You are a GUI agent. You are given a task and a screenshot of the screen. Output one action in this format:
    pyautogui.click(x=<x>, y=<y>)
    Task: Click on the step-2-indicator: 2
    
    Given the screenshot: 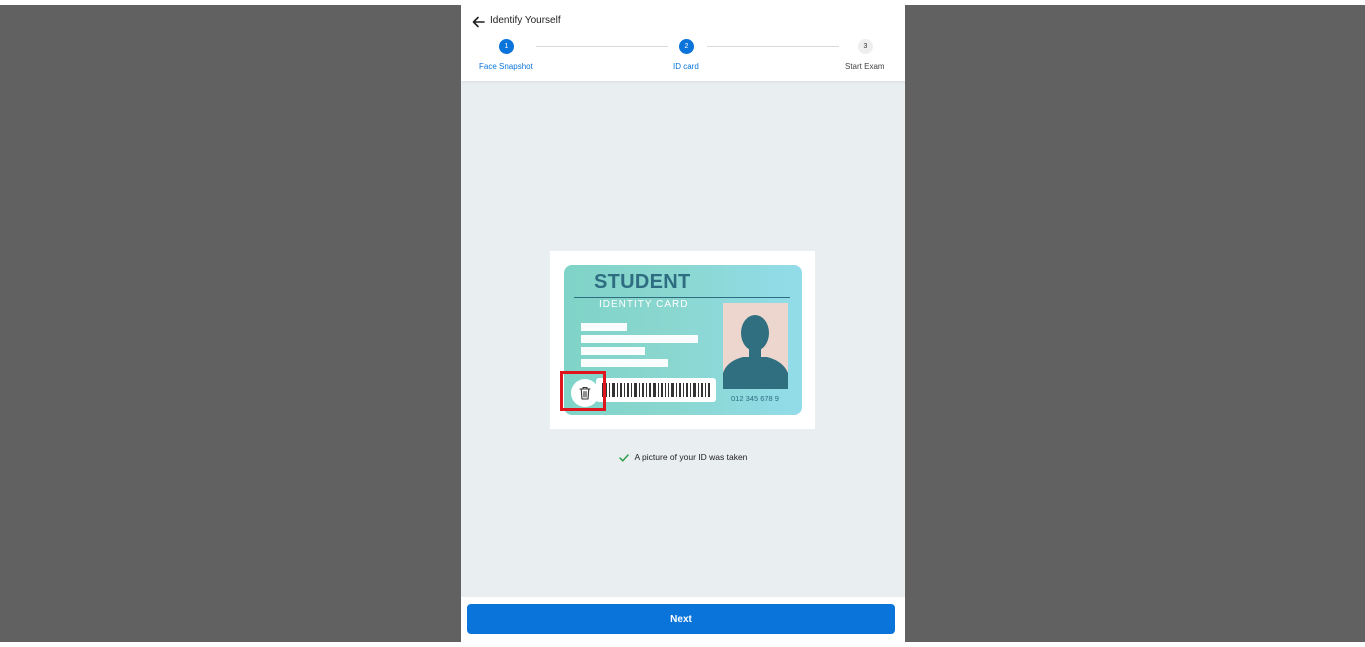 What is the action you would take?
    pyautogui.click(x=686, y=46)
    